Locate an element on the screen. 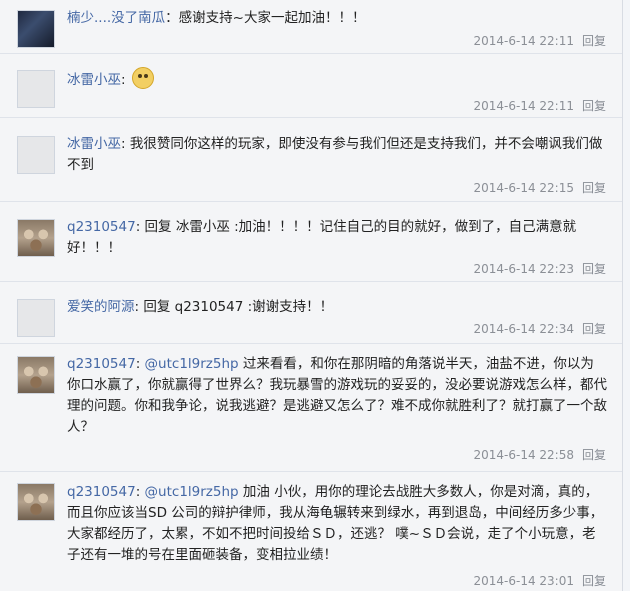  comment-meta: 2014-6-14 22:34 回复 is located at coordinates (539, 328).